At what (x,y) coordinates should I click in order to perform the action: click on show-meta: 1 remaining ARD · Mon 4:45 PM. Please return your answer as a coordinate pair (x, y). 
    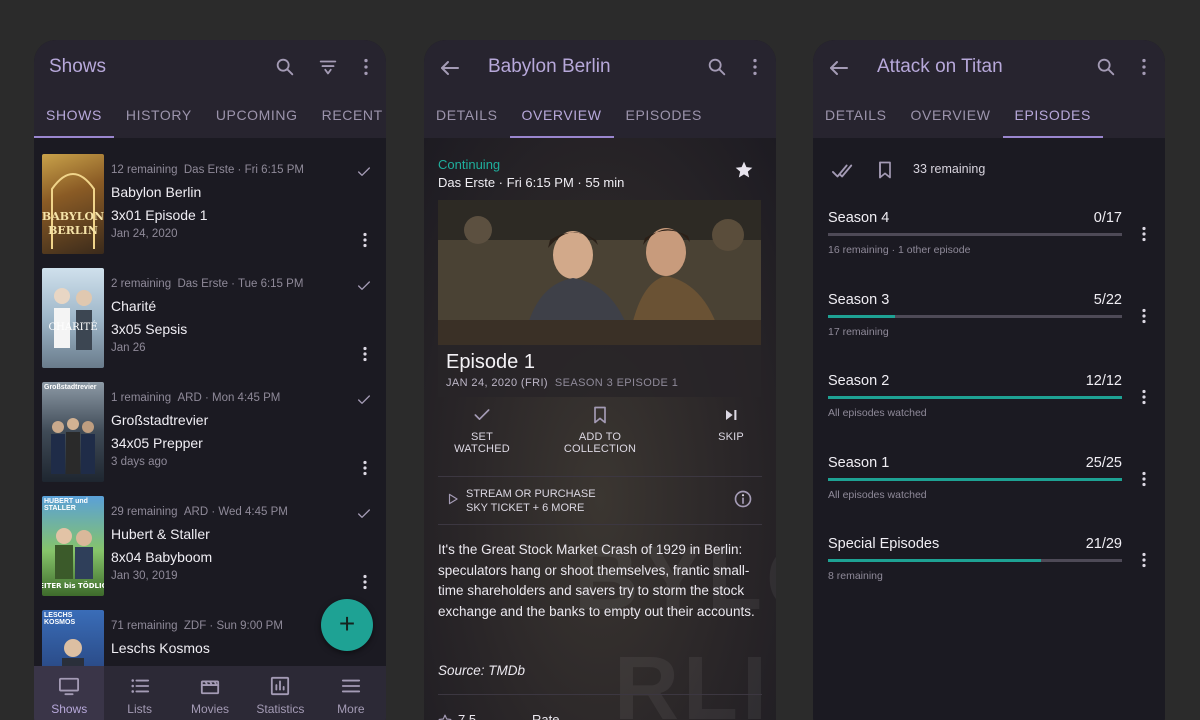
    Looking at the image, I should click on (196, 398).